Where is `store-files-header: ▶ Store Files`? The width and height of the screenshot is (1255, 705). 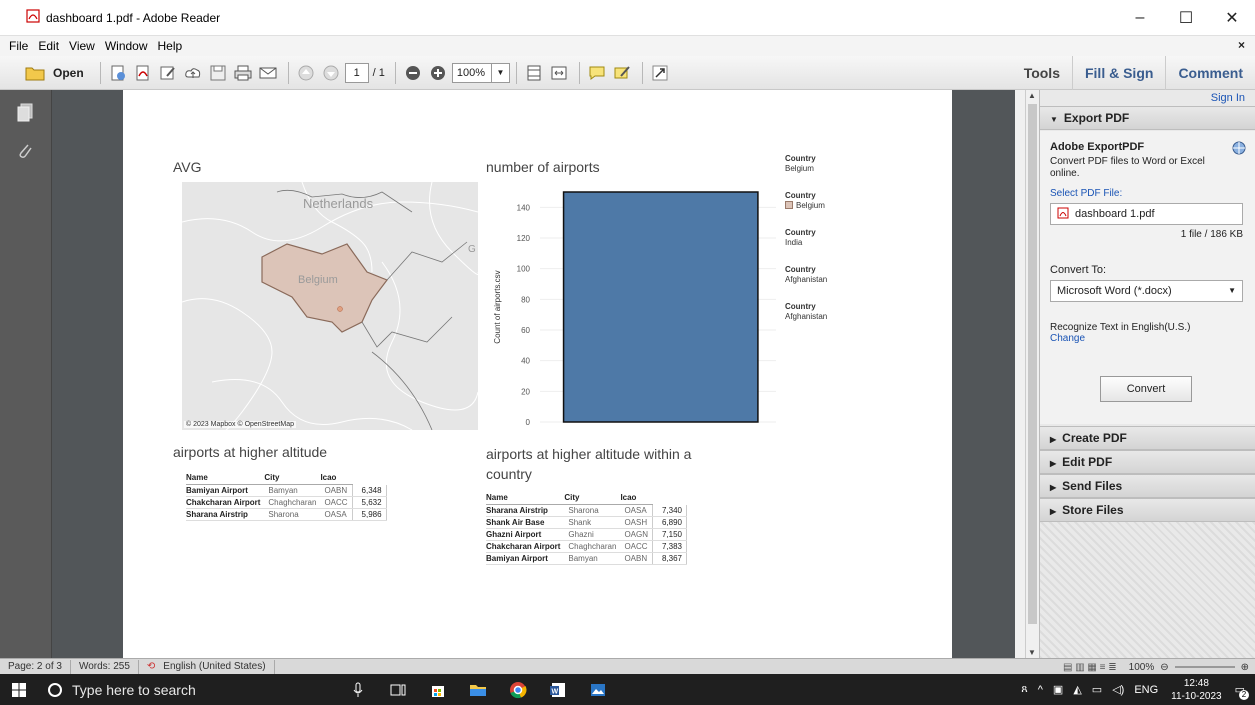 store-files-header: ▶ Store Files is located at coordinates (1147, 510).